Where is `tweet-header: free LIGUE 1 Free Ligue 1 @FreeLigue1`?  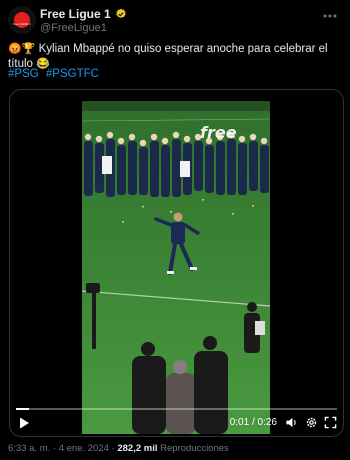
tweet-header: free LIGUE 1 Free Ligue 1 @FreeLigue1 is located at coordinates (175, 24).